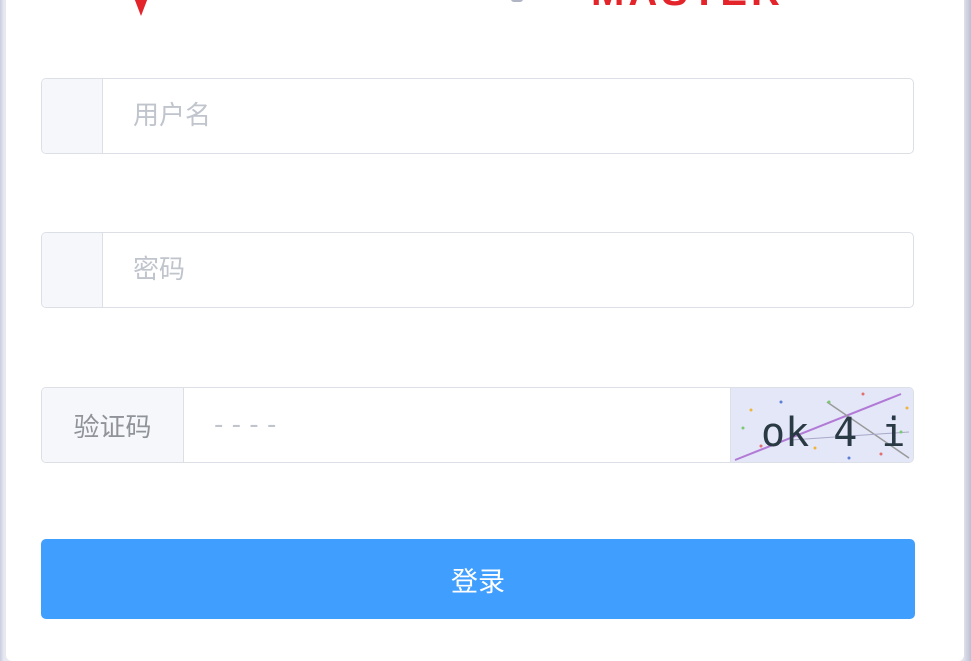 Image resolution: width=971 pixels, height=661 pixels. What do you see at coordinates (508, 270) in the screenshot?
I see `password-input` at bounding box center [508, 270].